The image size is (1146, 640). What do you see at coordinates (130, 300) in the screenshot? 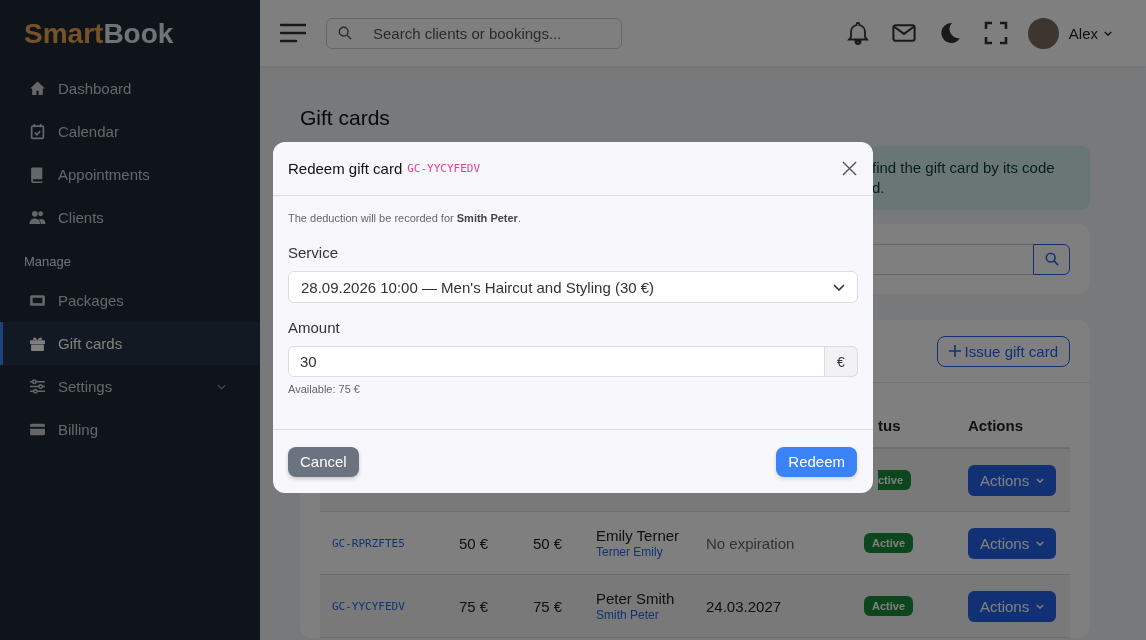
I see `nav-item: Packages` at bounding box center [130, 300].